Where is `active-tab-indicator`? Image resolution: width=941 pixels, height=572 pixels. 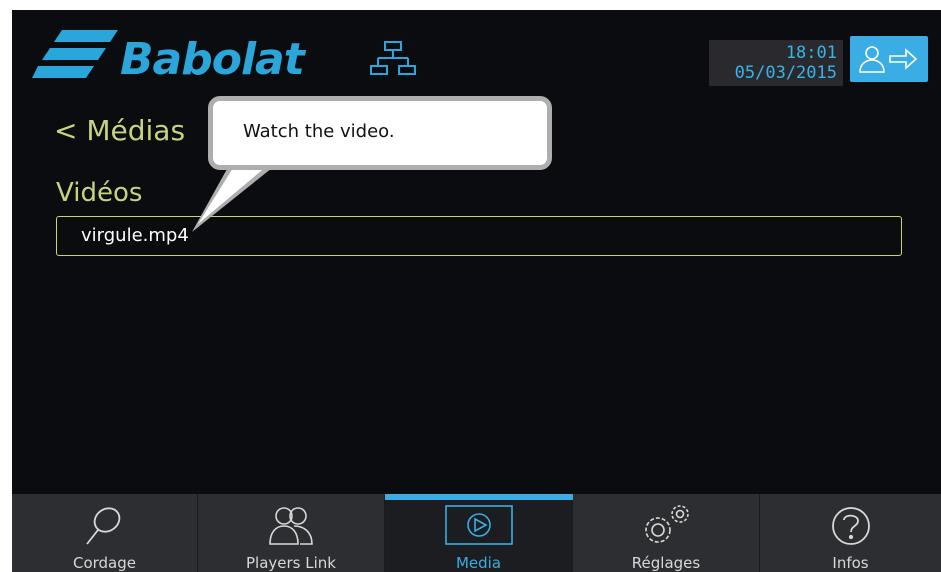 active-tab-indicator is located at coordinates (479, 497).